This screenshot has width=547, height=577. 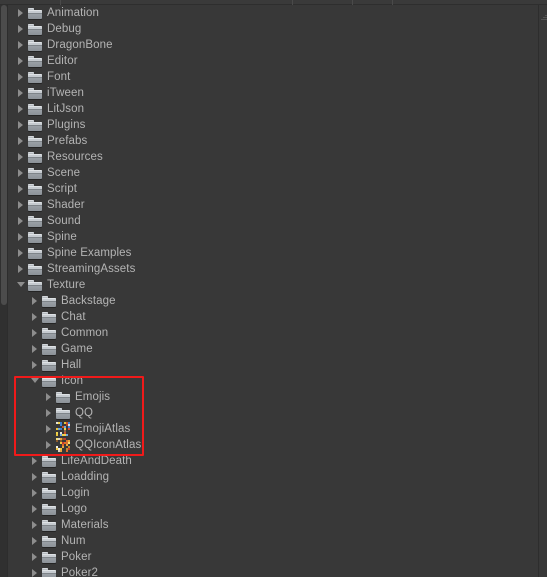 I want to click on tree-row: LifeAndDeath, so click(x=273, y=461).